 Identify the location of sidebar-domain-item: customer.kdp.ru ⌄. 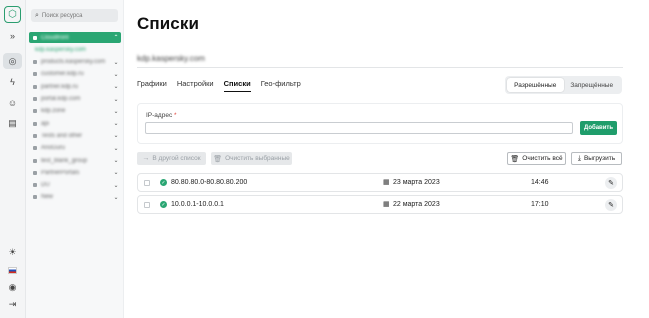
(75, 74).